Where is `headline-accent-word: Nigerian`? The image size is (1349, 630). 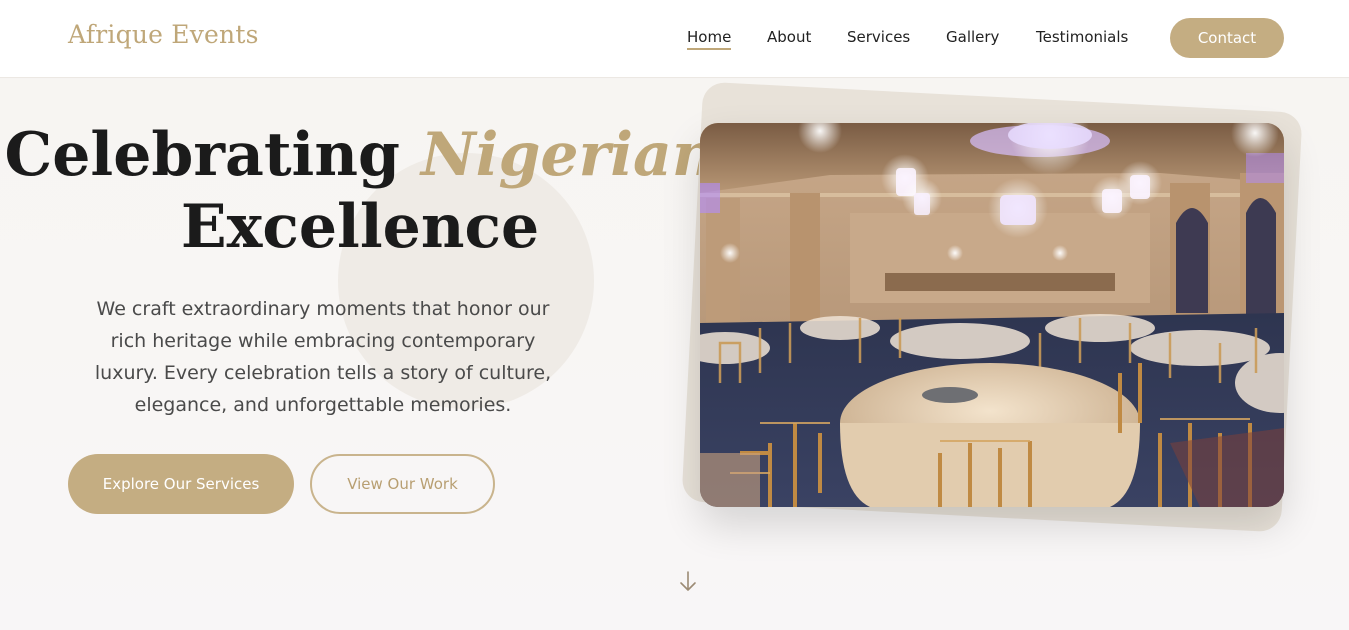
headline-accent-word: Nigerian is located at coordinates (568, 155).